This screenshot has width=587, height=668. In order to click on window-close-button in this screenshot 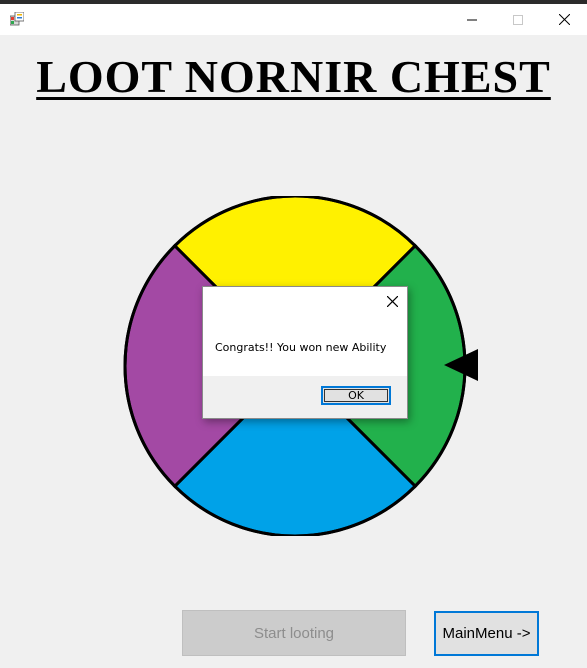, I will do `click(564, 19)`.